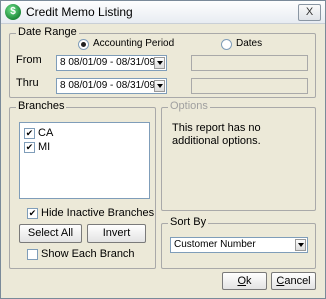 The height and width of the screenshot is (299, 326). Describe the element at coordinates (84, 160) in the screenshot. I see `branches-list: ✔ CA ✔ MI` at that location.